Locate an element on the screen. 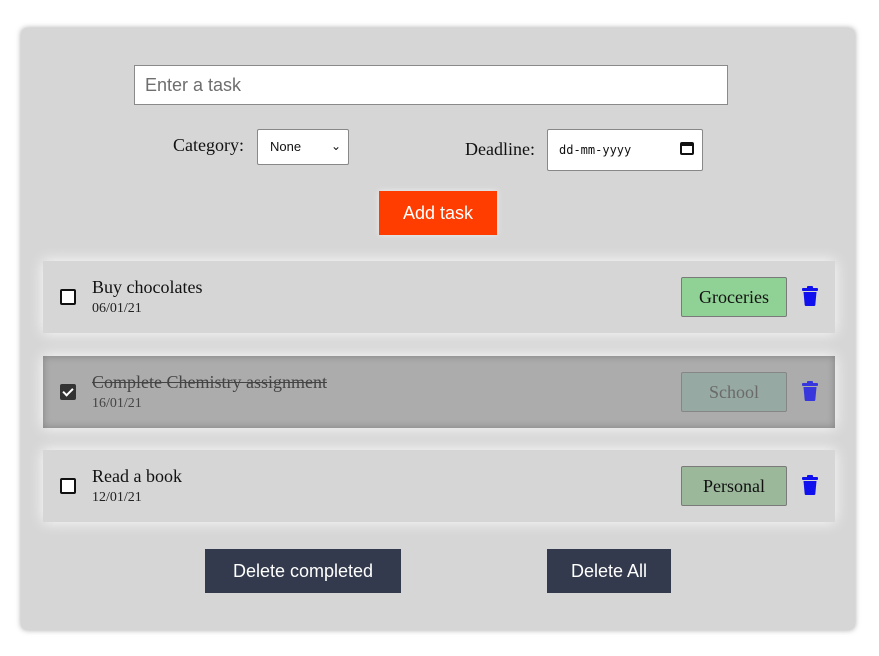 The image size is (879, 656). calendar-icon is located at coordinates (687, 148).